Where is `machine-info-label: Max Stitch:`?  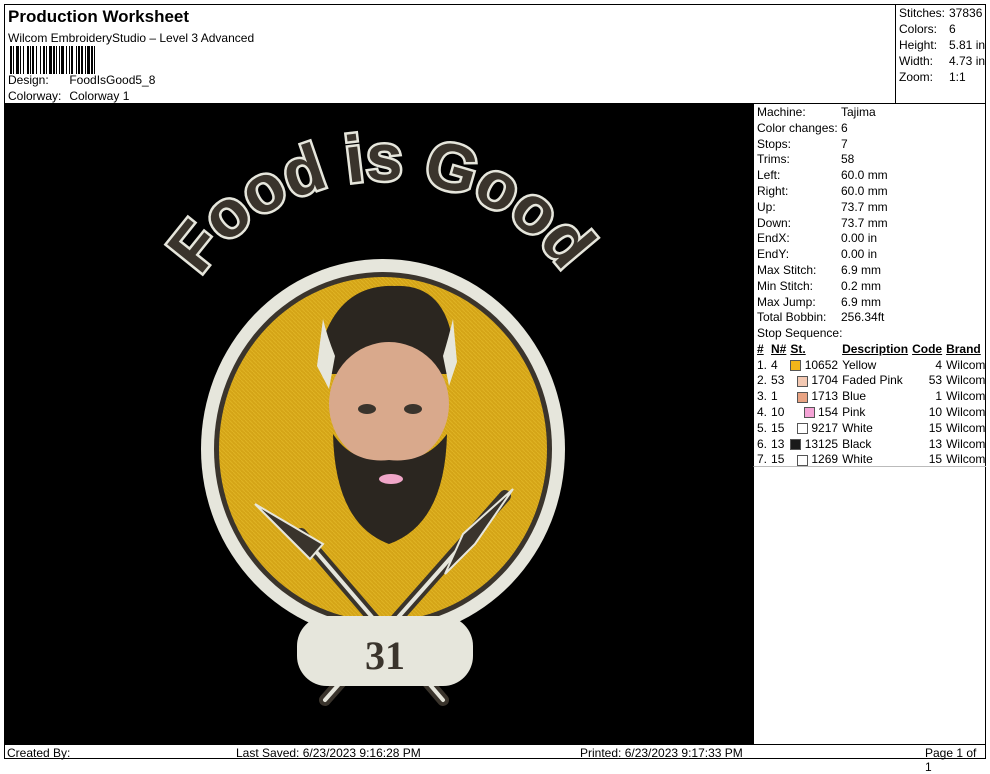
machine-info-label: Max Stitch: is located at coordinates (787, 270).